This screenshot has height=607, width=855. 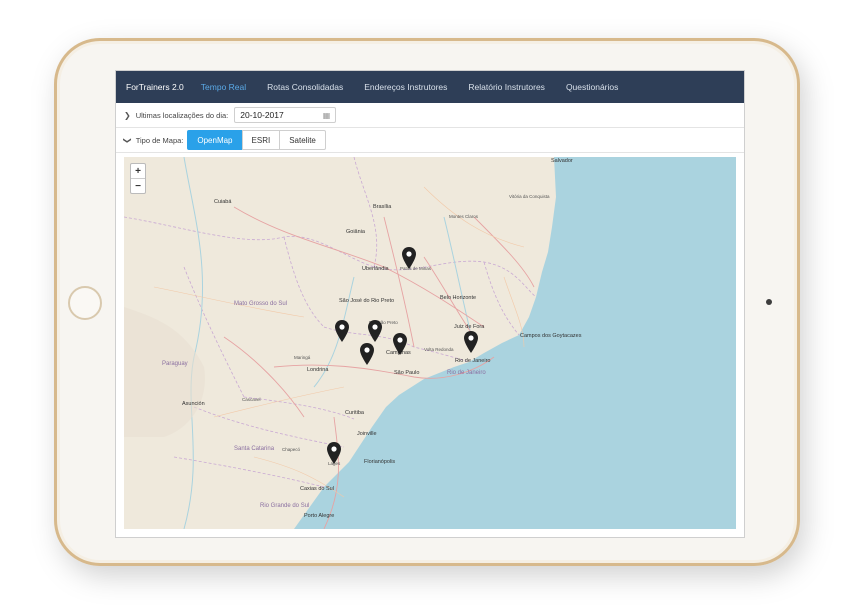 What do you see at coordinates (469, 327) in the screenshot?
I see `map-label: Juiz de Fora` at bounding box center [469, 327].